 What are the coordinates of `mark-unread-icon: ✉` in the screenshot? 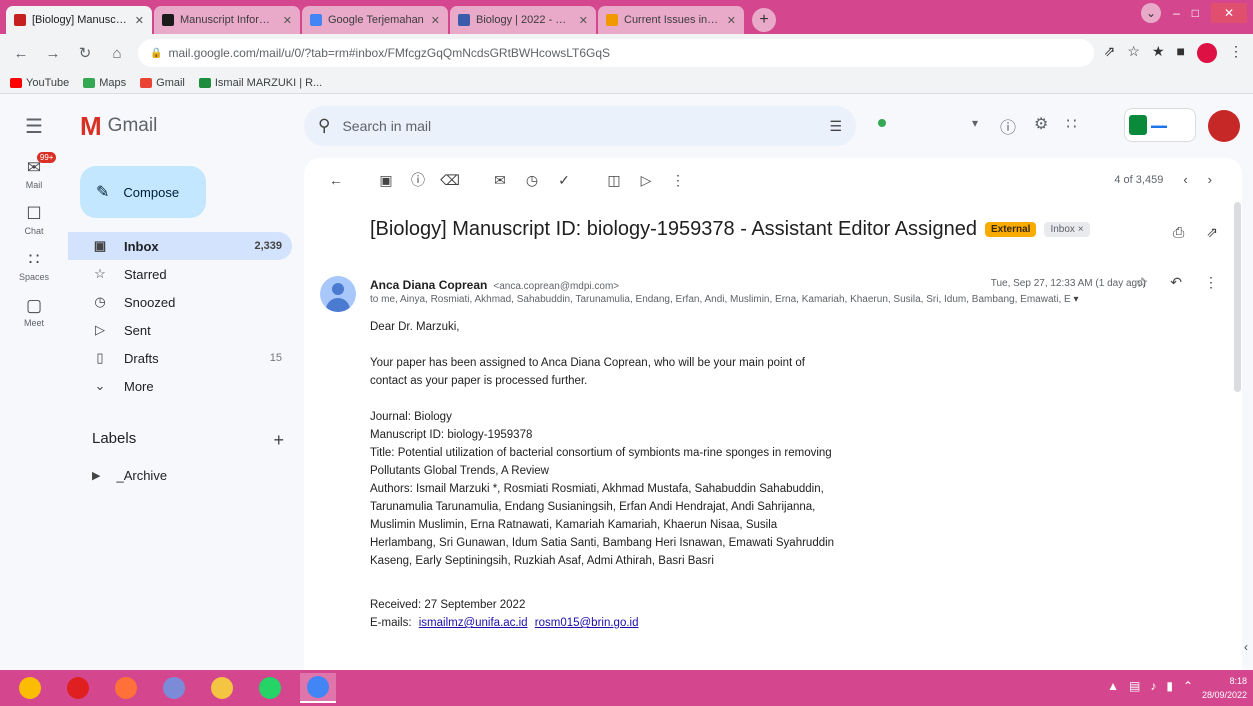 It's located at (500, 180).